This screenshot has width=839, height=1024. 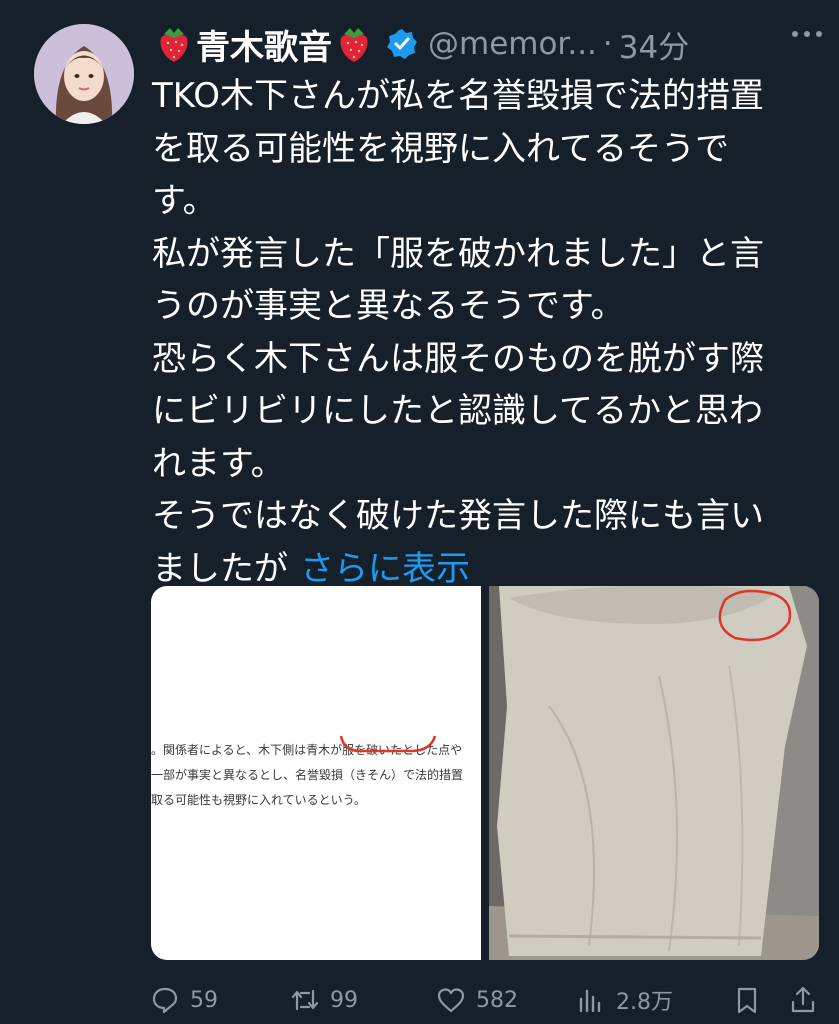 I want to click on tweet-line: そうではなく破けた発言した際にも言い, so click(x=458, y=516).